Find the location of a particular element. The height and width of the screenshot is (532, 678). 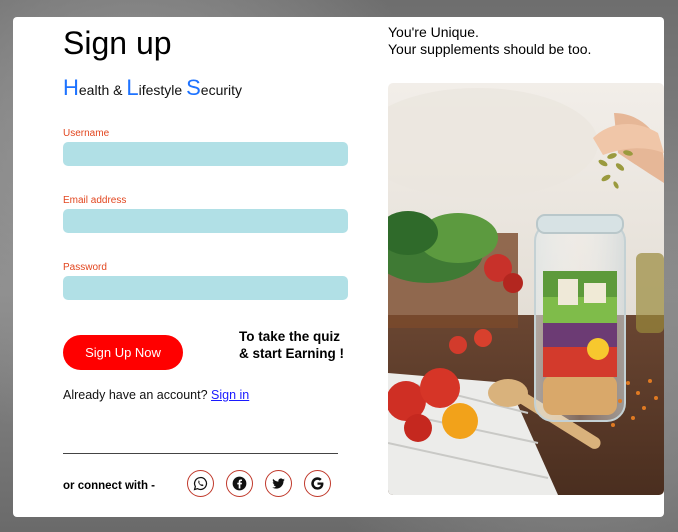

google-icon is located at coordinates (317, 483).